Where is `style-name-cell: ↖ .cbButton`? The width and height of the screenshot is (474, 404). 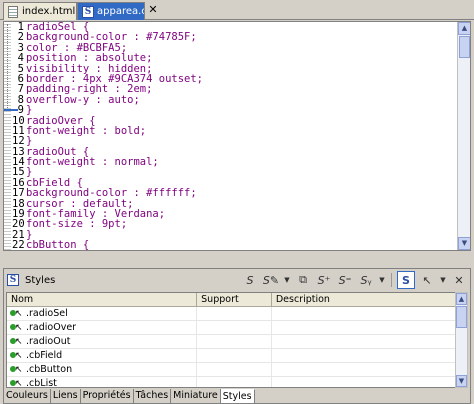
style-name-cell: ↖ .cbButton is located at coordinates (102, 370).